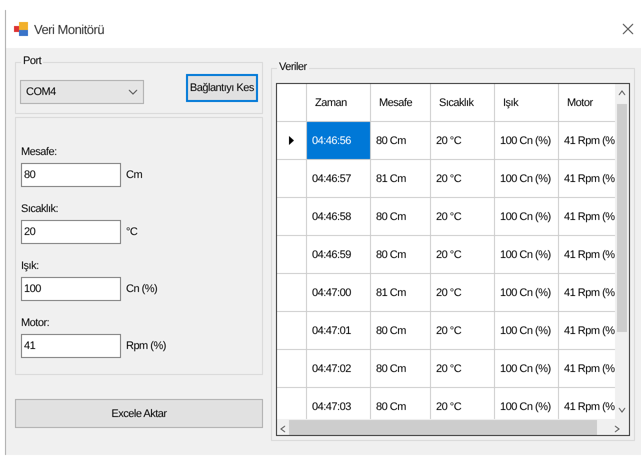 This screenshot has width=641, height=459. Describe the element at coordinates (146, 346) in the screenshot. I see `unit-label: Rpm (%)` at that location.